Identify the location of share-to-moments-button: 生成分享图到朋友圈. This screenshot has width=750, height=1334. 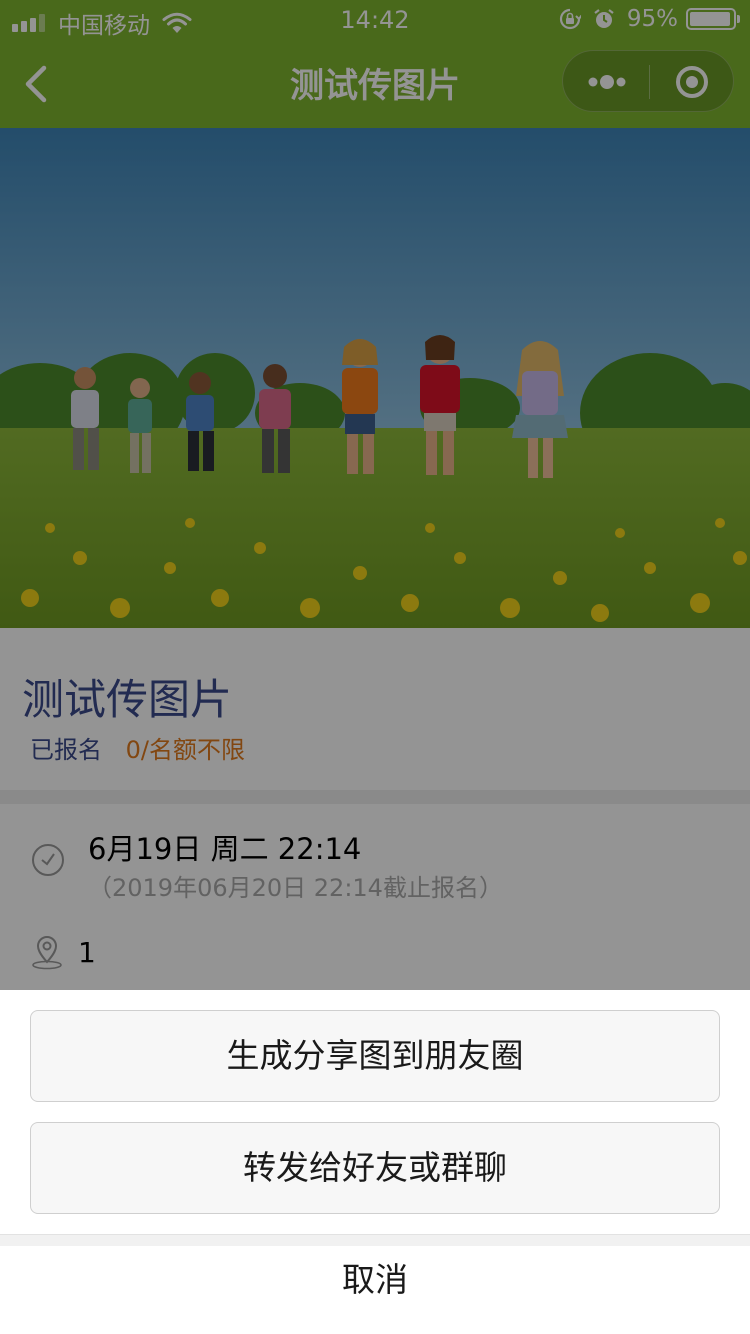
(375, 1056).